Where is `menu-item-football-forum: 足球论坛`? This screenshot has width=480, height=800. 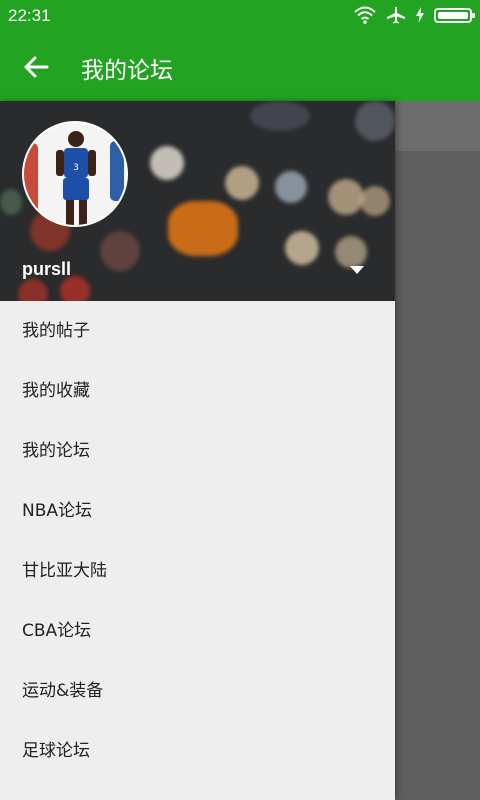 menu-item-football-forum: 足球论坛 is located at coordinates (197, 751).